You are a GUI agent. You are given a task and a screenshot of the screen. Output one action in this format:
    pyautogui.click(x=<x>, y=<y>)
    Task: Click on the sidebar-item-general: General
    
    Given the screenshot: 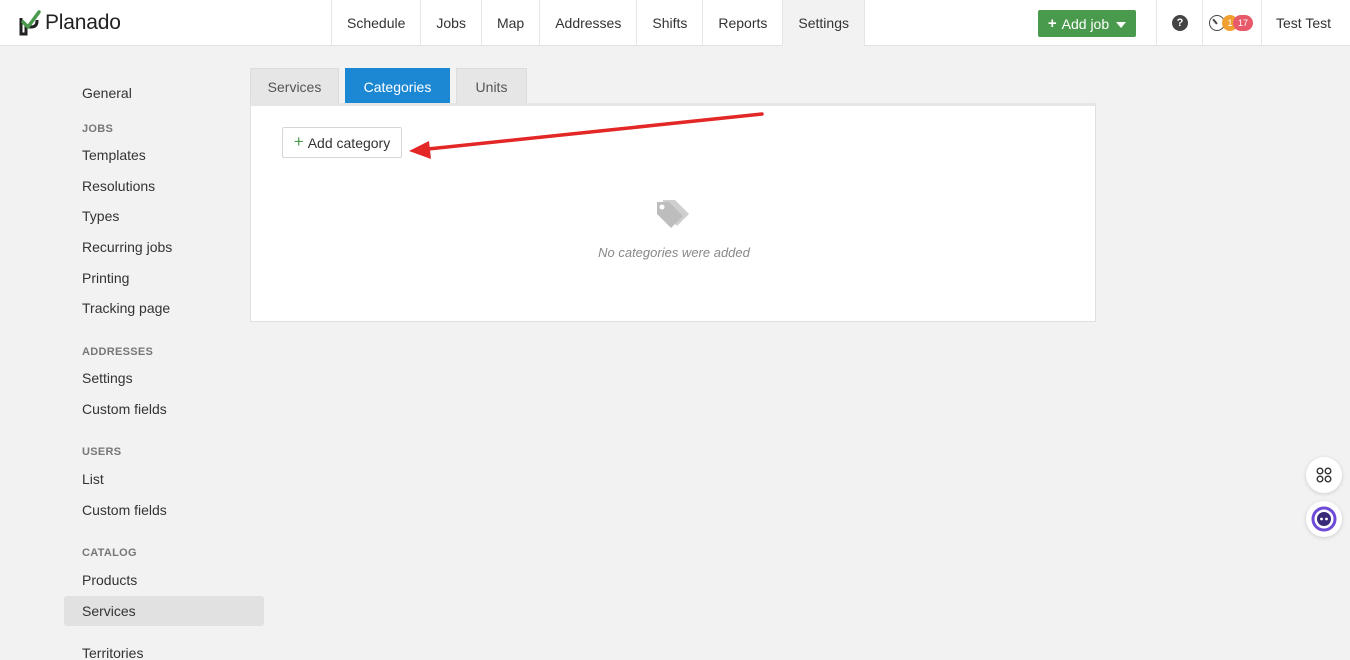 What is the action you would take?
    pyautogui.click(x=164, y=93)
    